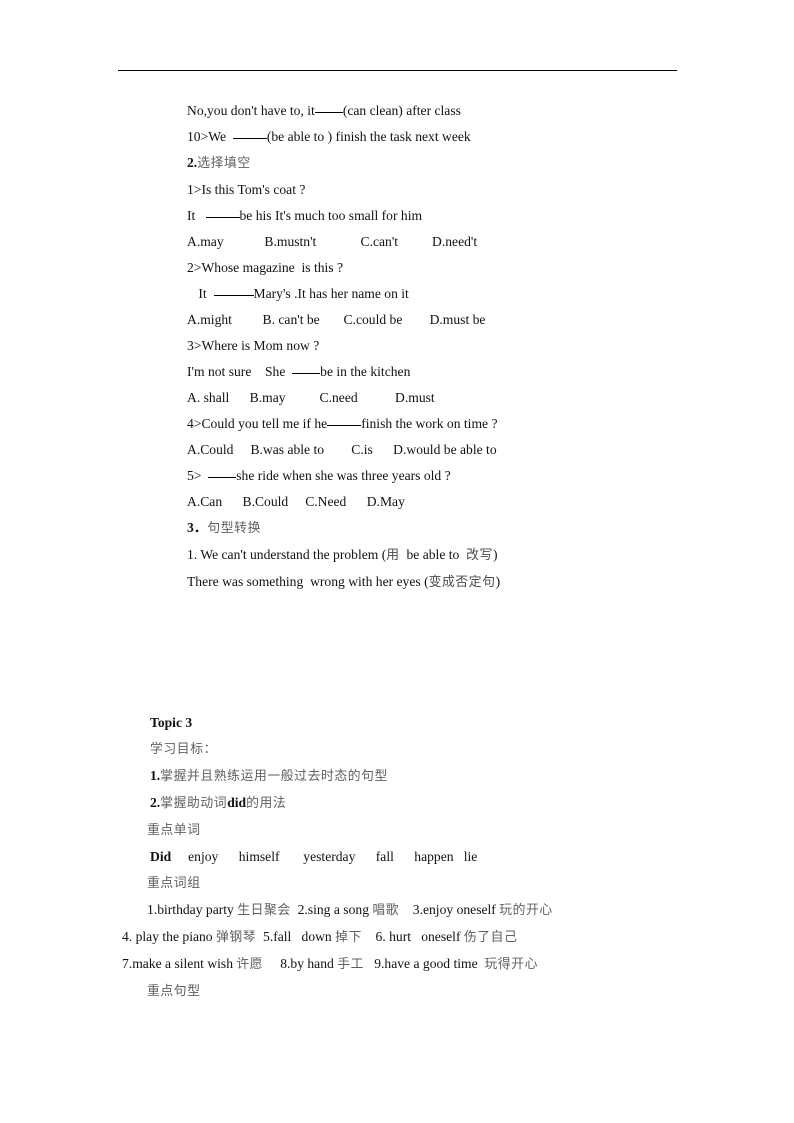  What do you see at coordinates (386, 910) in the screenshot?
I see `phrase-cn: 唱歌` at bounding box center [386, 910].